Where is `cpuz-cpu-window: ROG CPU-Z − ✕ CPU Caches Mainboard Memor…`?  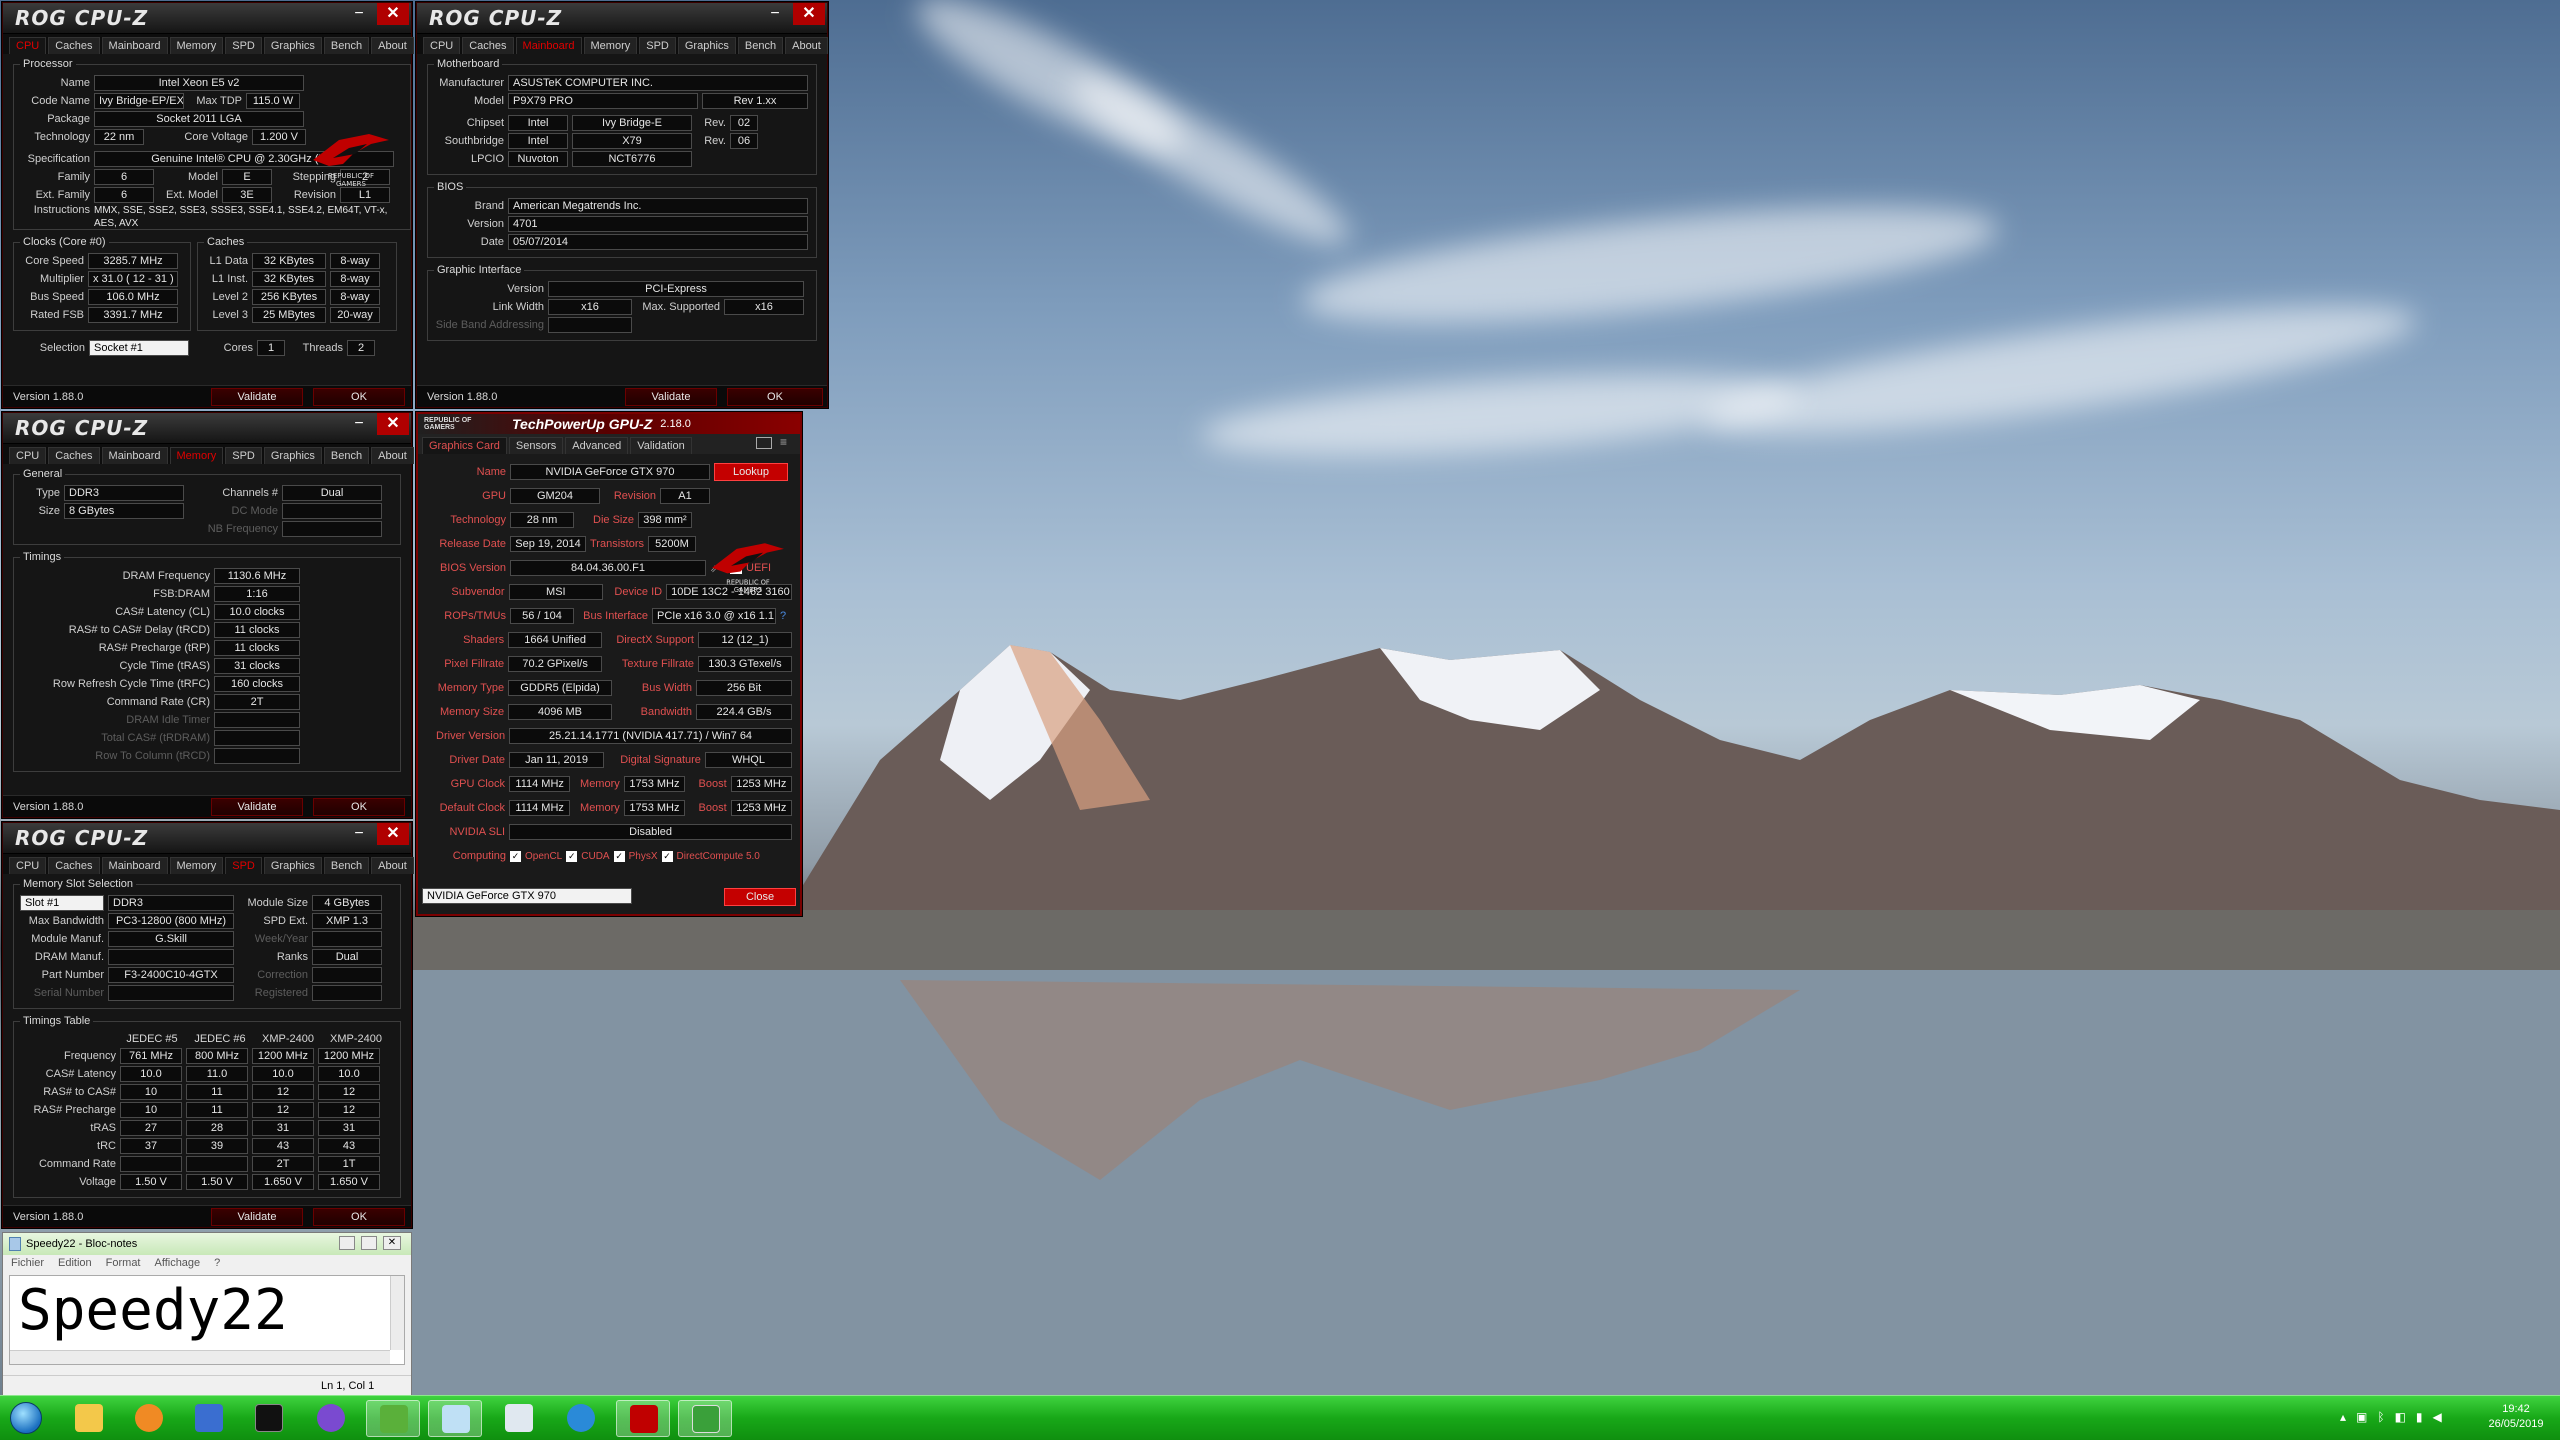 cpuz-cpu-window: ROG CPU-Z − ✕ CPU Caches Mainboard Memor… is located at coordinates (208, 205).